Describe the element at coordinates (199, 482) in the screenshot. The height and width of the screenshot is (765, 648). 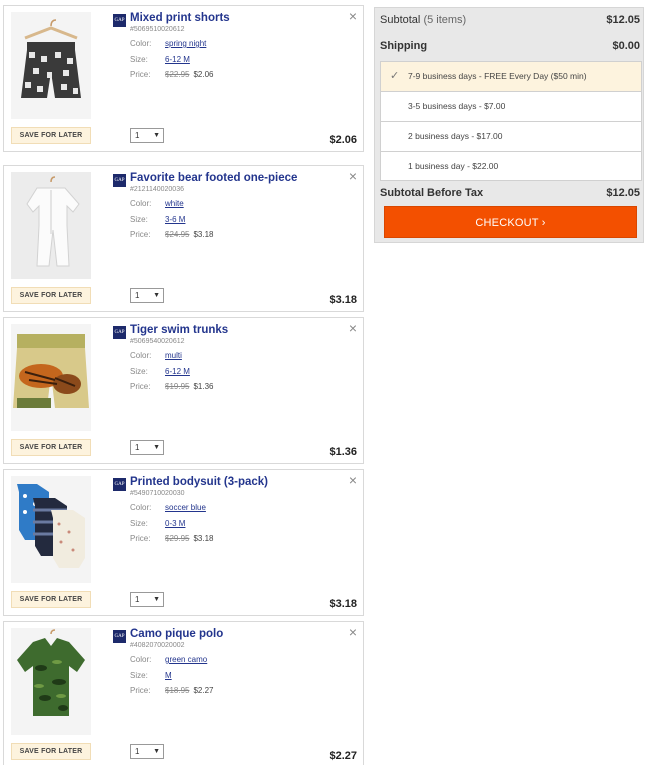
I see `product-title-link: Printed bodysuit (3-pack)` at that location.